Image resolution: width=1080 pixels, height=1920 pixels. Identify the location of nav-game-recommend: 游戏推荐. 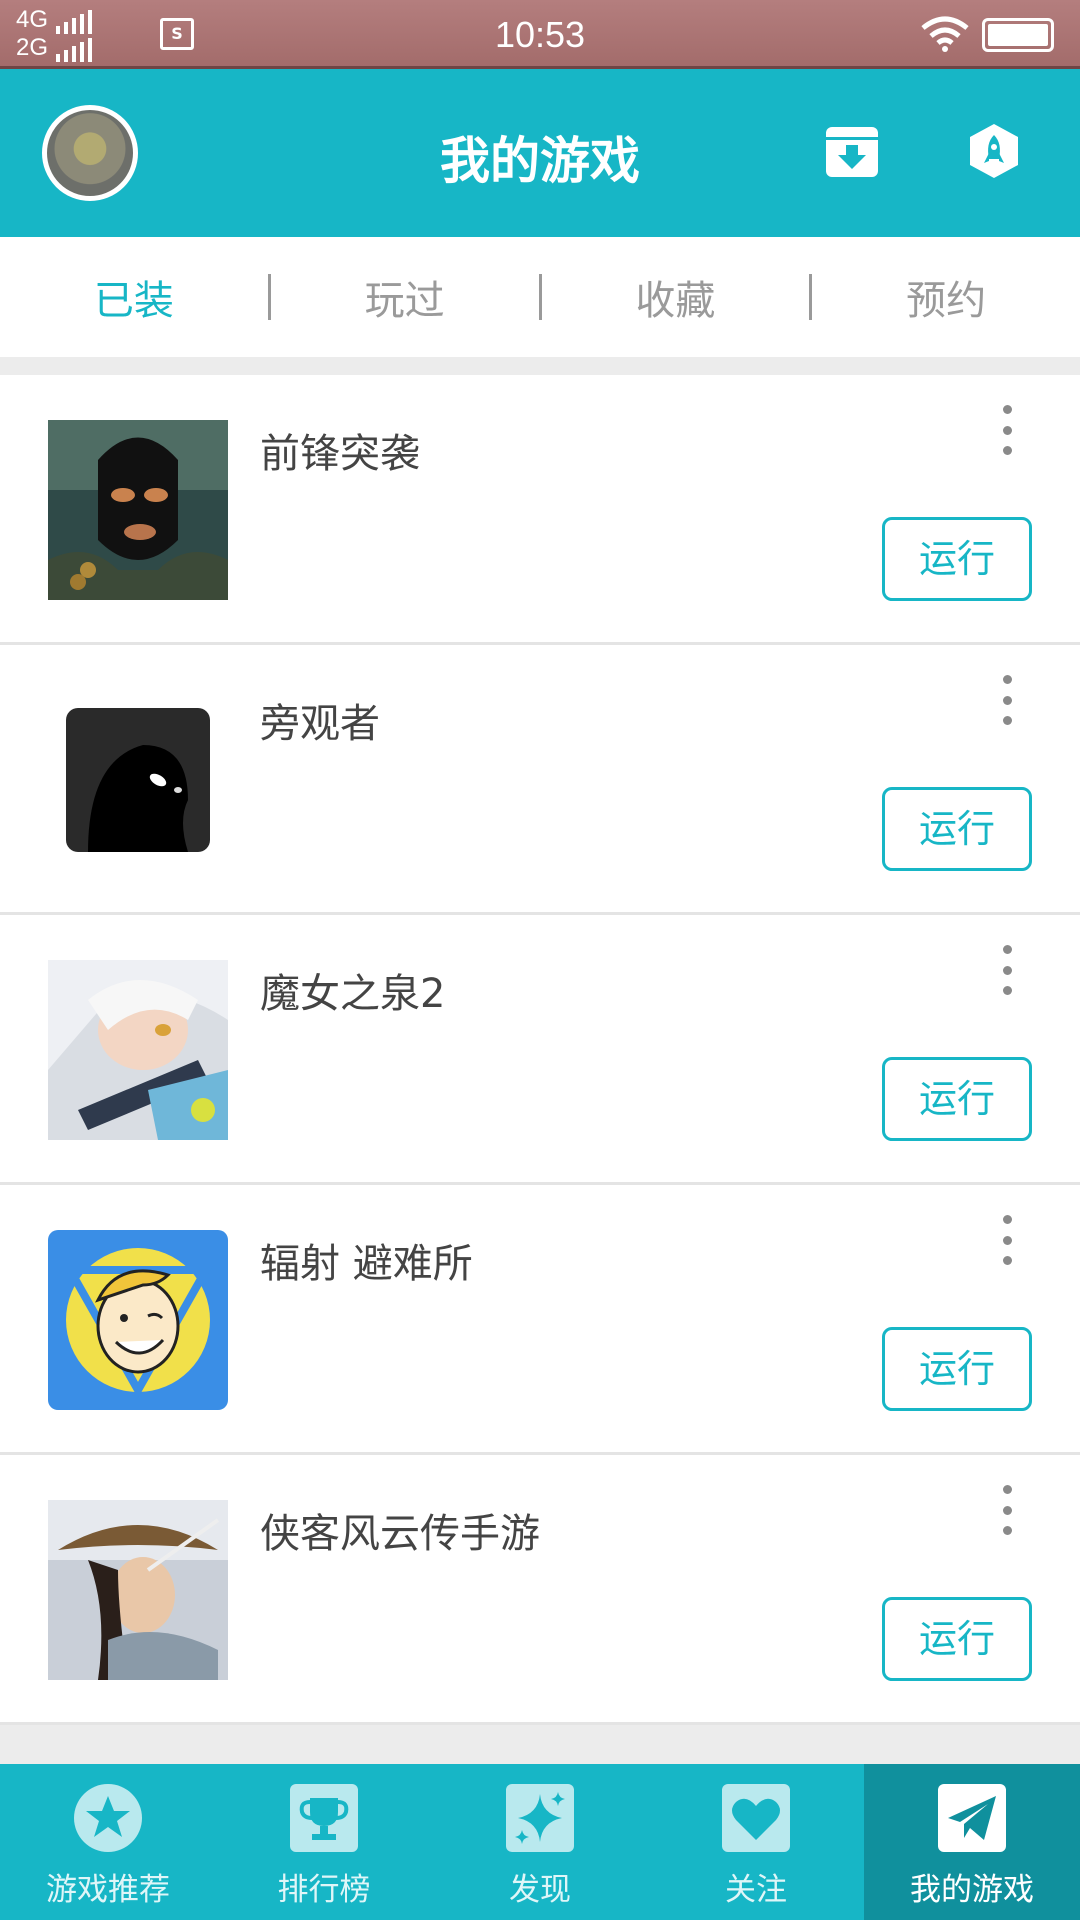
(108, 1842).